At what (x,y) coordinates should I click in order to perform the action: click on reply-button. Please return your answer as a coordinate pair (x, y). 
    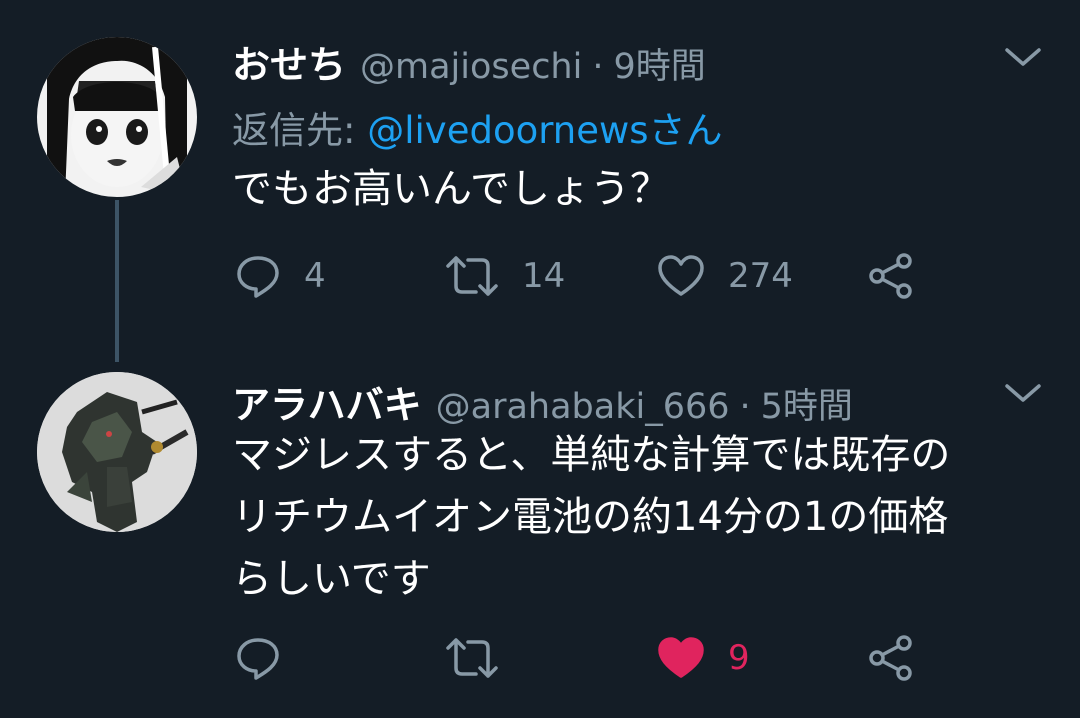
    Looking at the image, I should click on (269, 658).